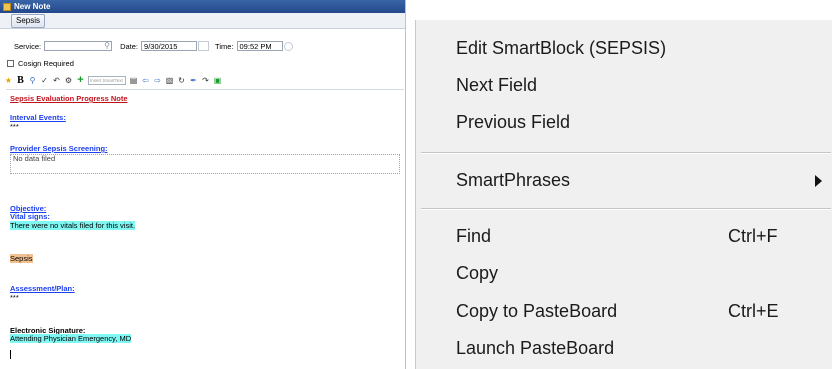 This screenshot has width=832, height=369. What do you see at coordinates (7, 6) in the screenshot?
I see `note-icon` at bounding box center [7, 6].